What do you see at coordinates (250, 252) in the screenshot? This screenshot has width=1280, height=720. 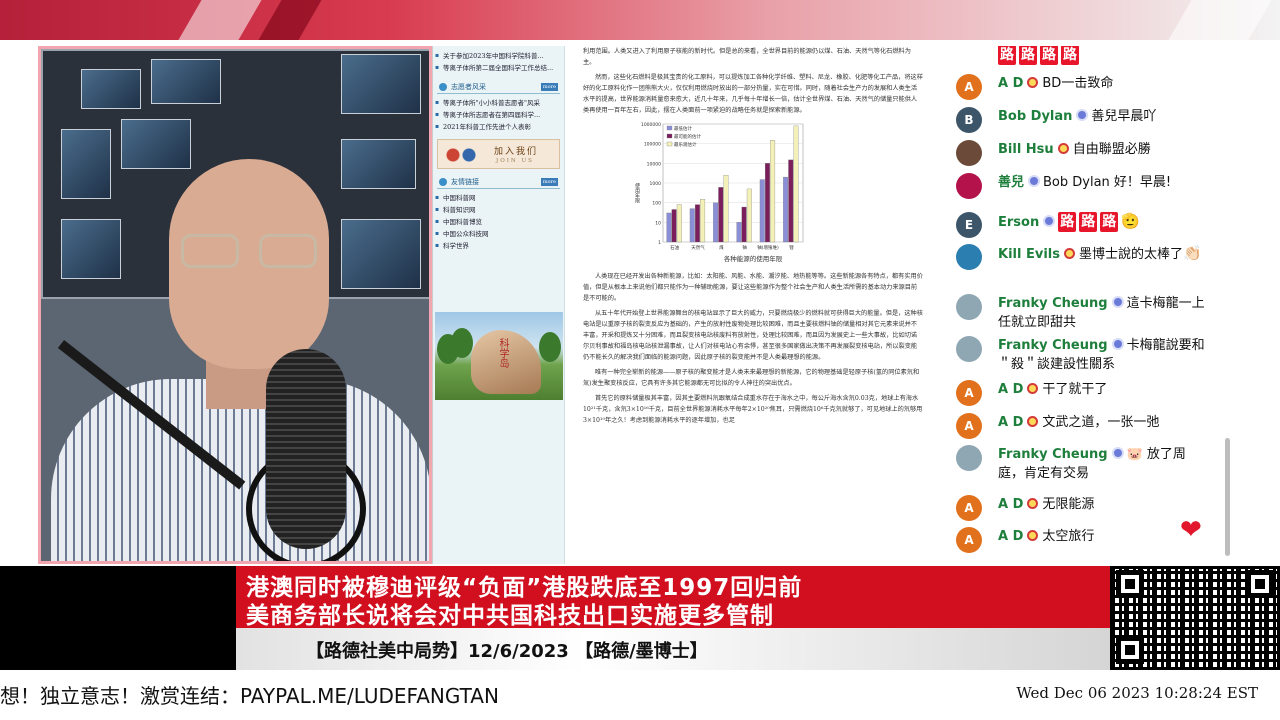 I see `glasses` at bounding box center [250, 252].